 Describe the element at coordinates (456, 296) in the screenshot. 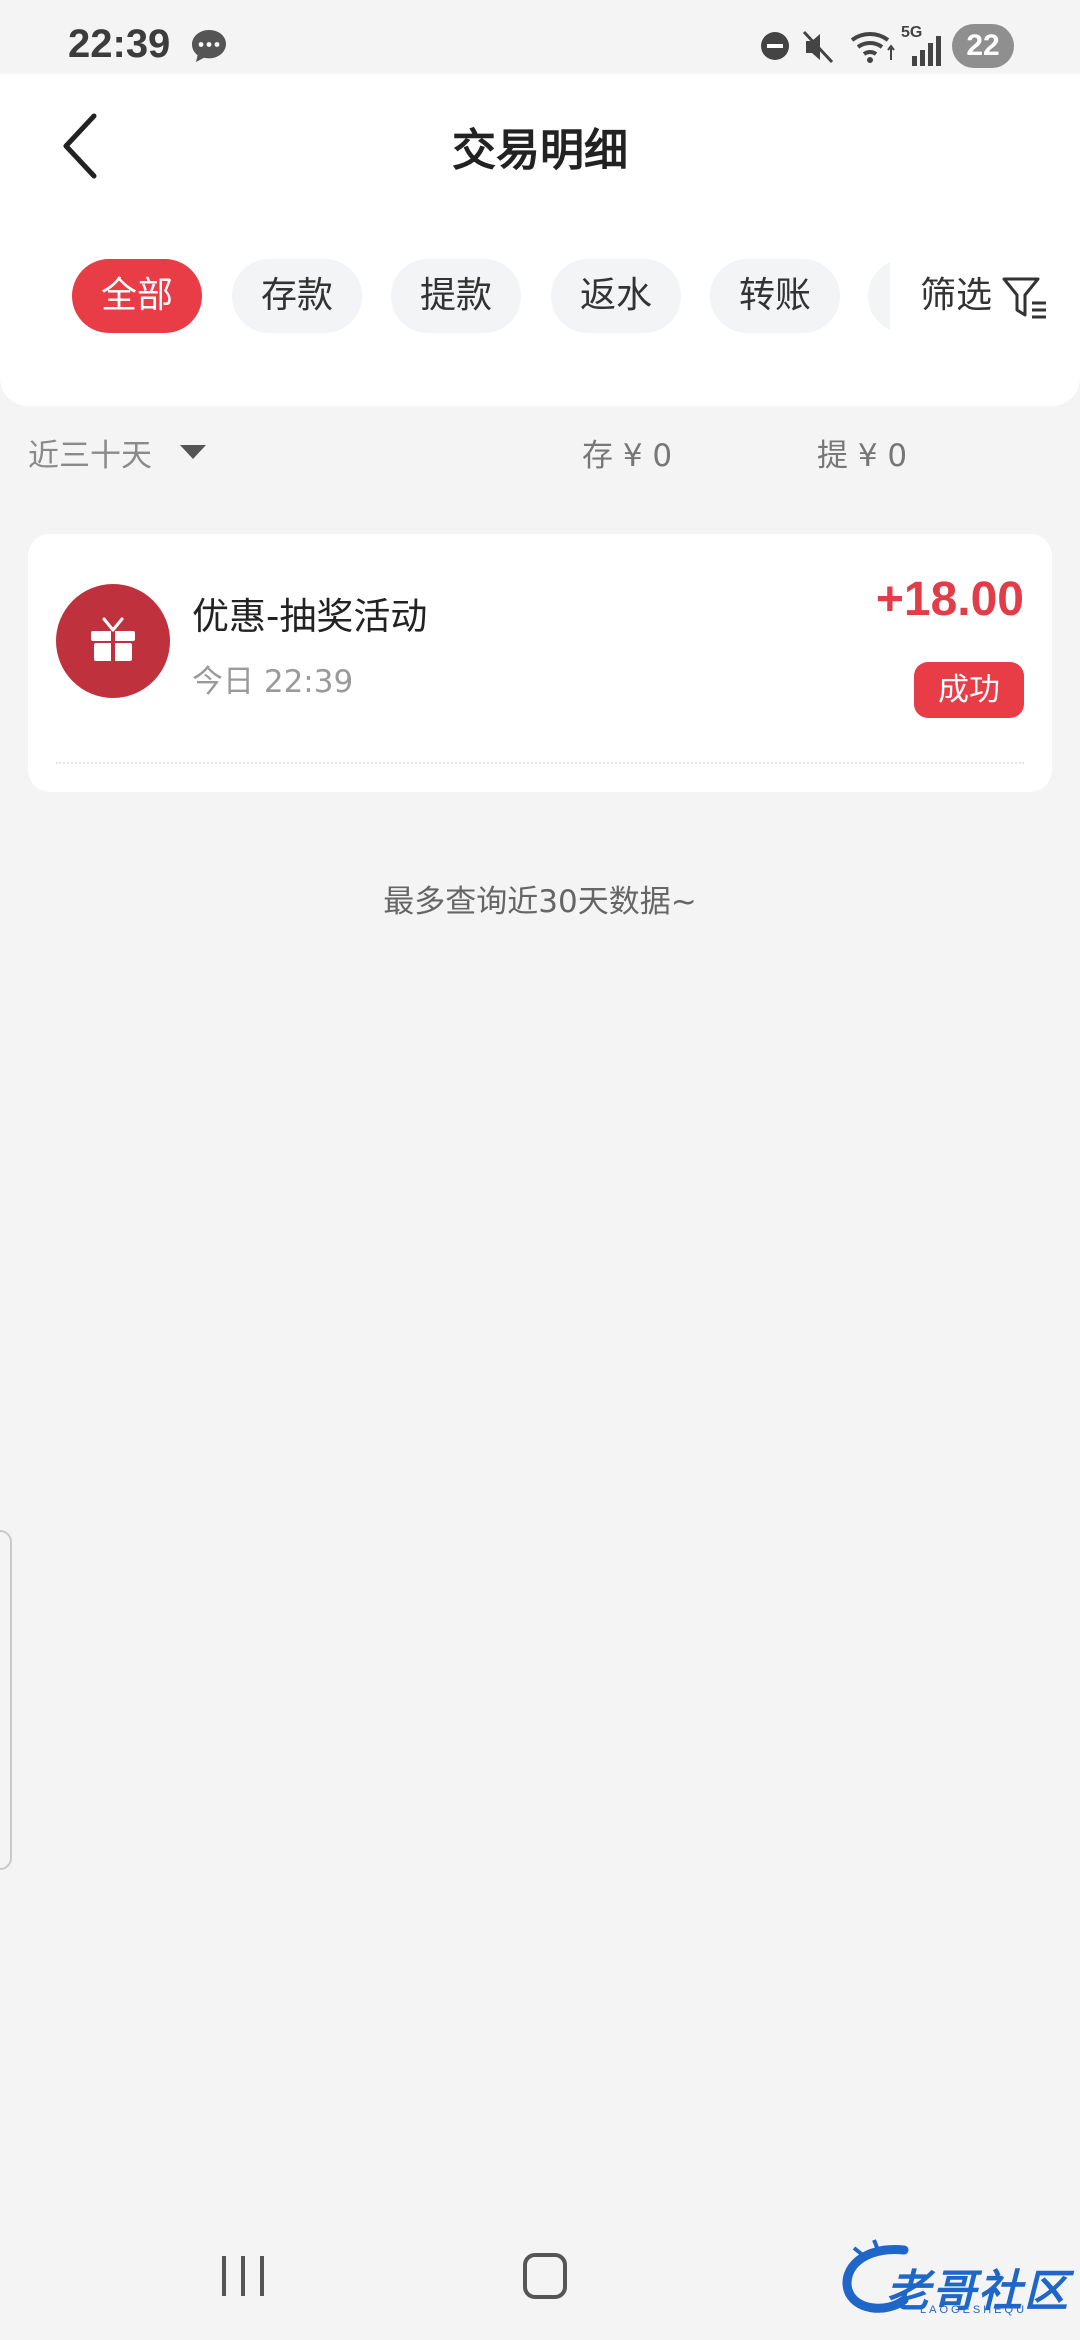

I see `tab-withdraw: 提款` at that location.